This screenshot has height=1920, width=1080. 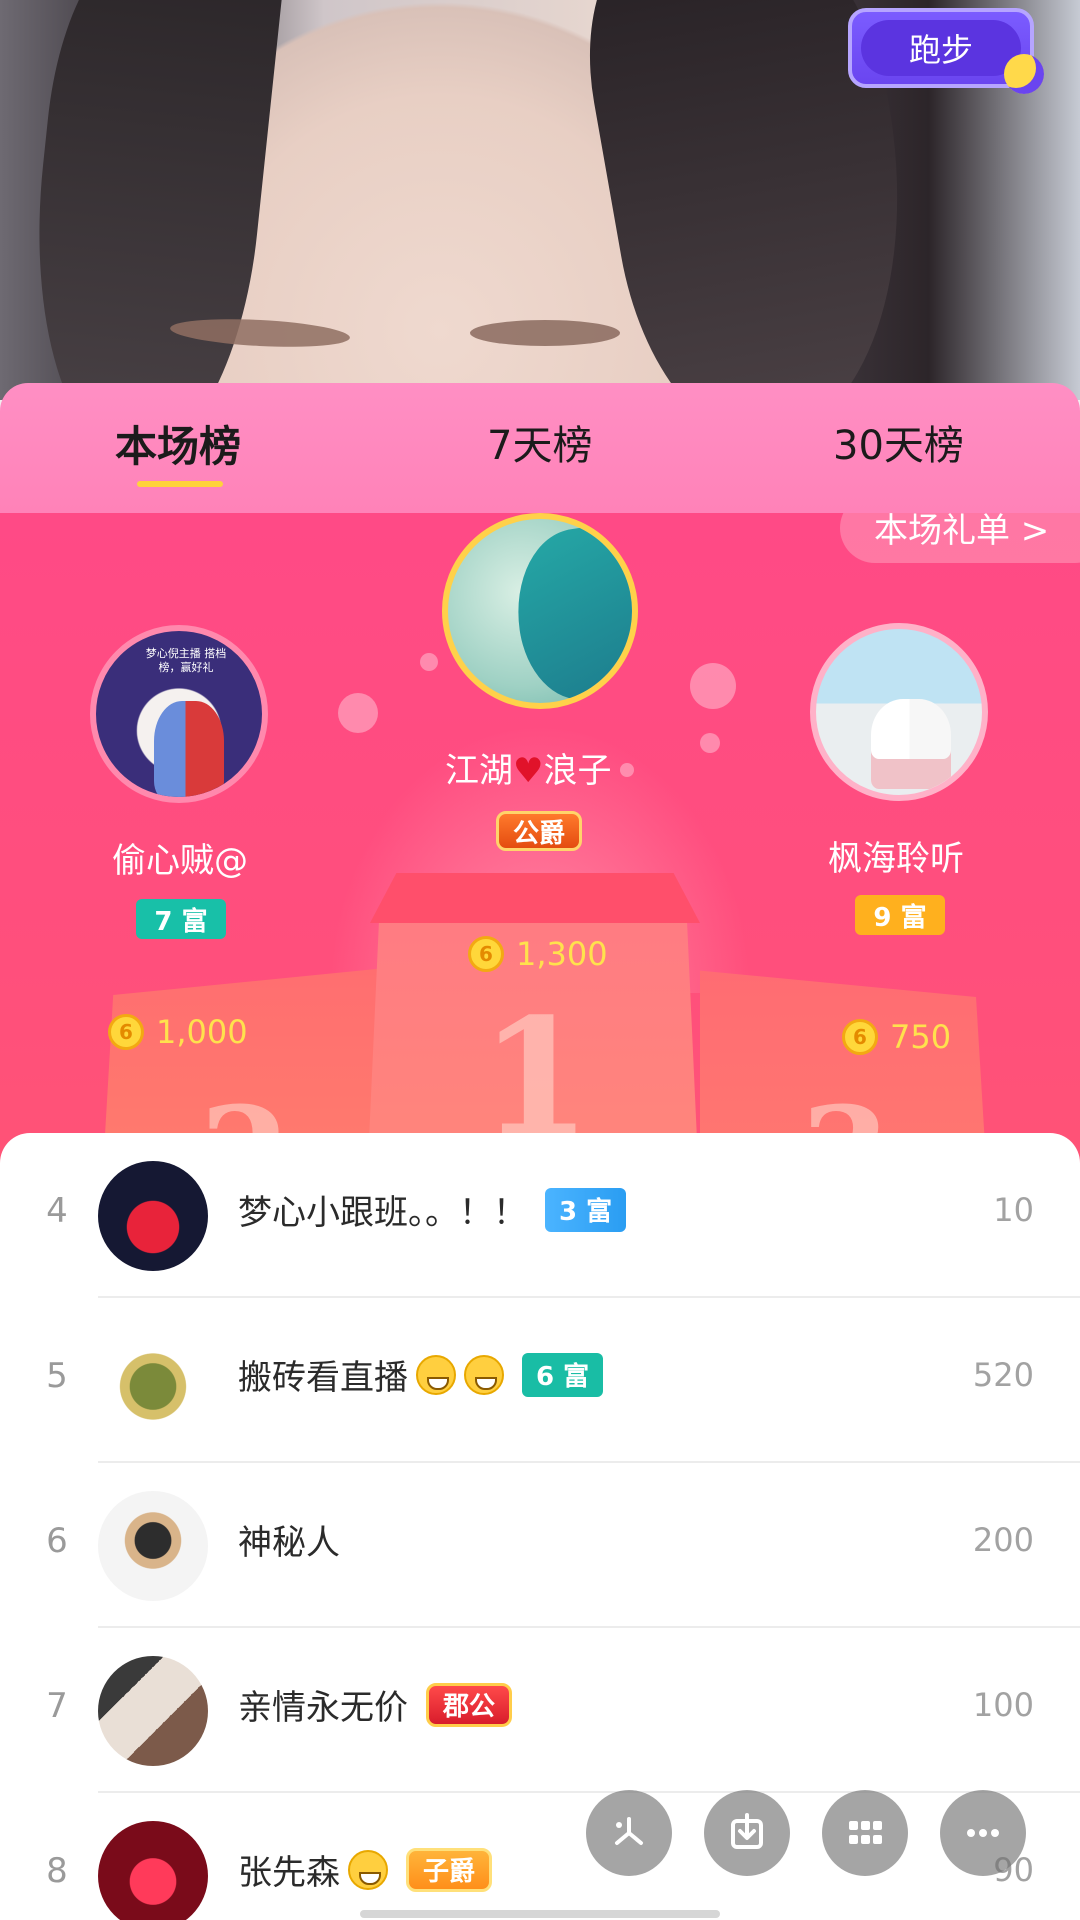 I want to click on user-name: 梦心小跟班。。！！ 3 富, so click(x=432, y=1209).